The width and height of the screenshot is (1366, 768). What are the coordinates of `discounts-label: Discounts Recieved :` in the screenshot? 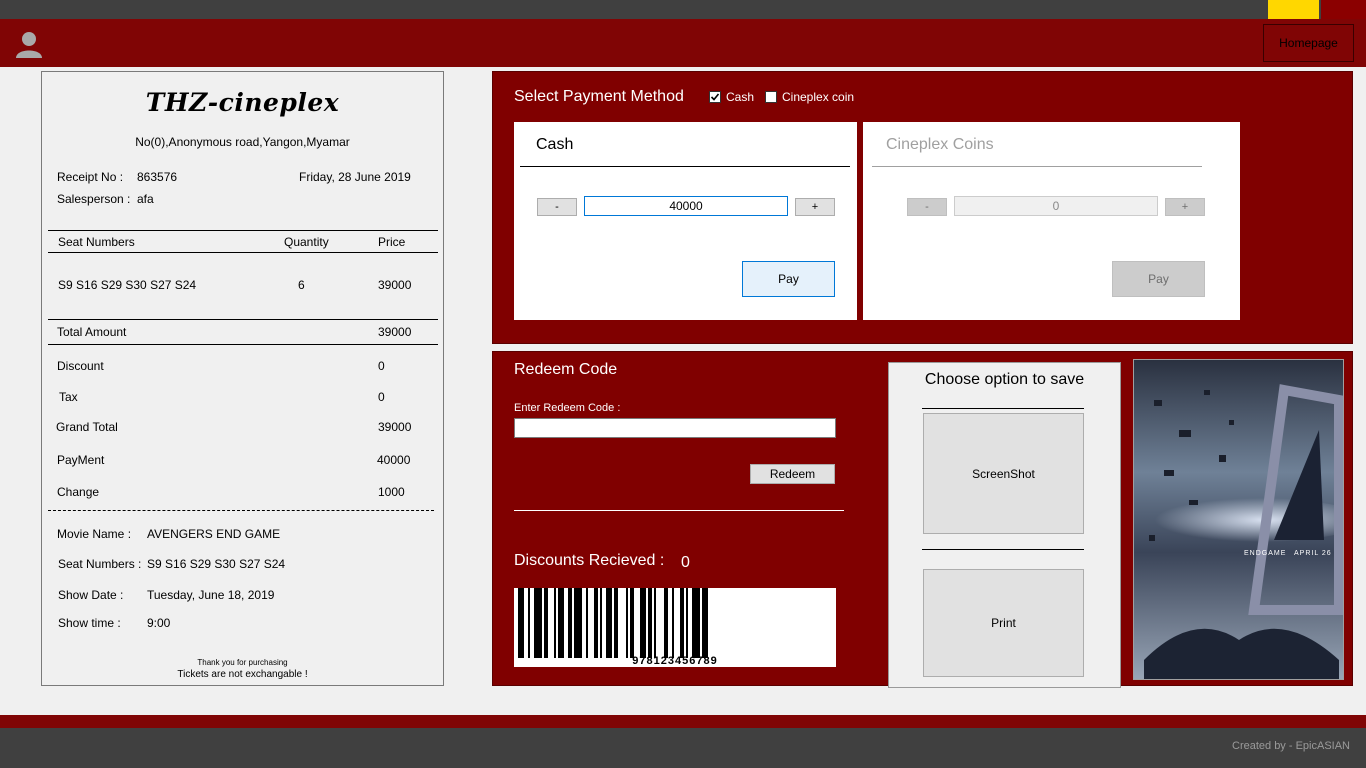 It's located at (589, 560).